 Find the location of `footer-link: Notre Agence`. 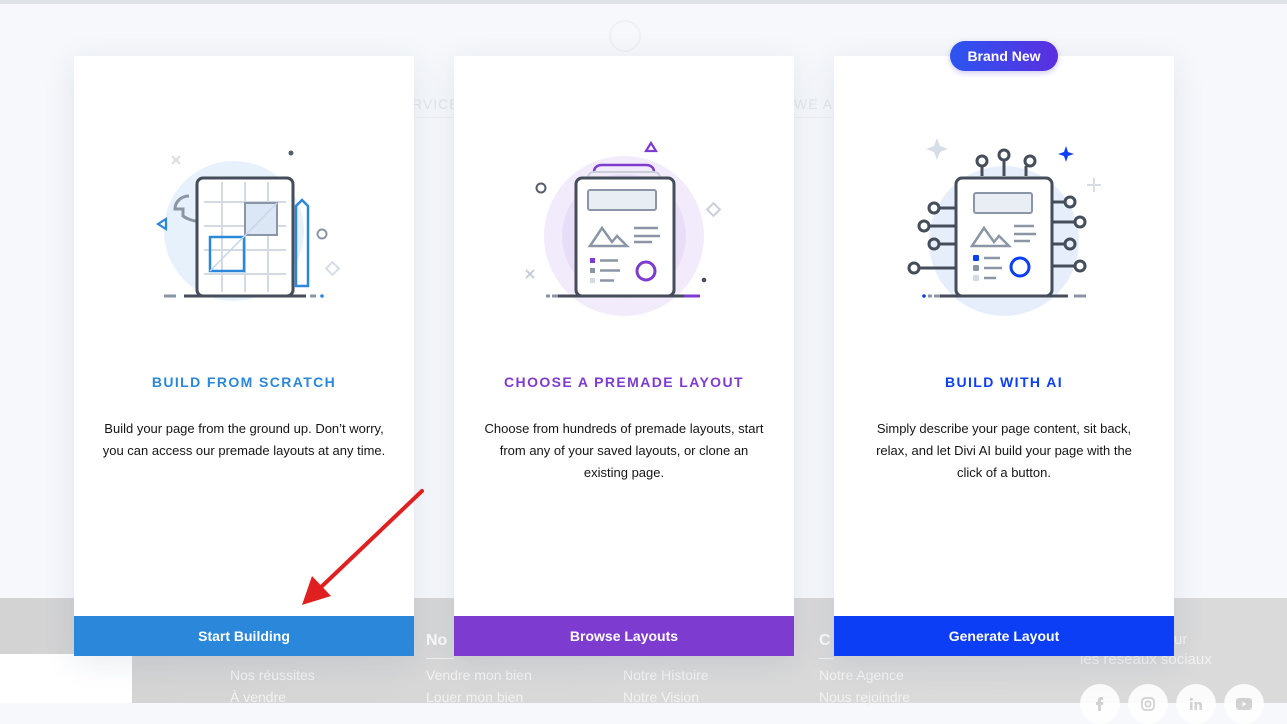

footer-link: Notre Agence is located at coordinates (861, 675).